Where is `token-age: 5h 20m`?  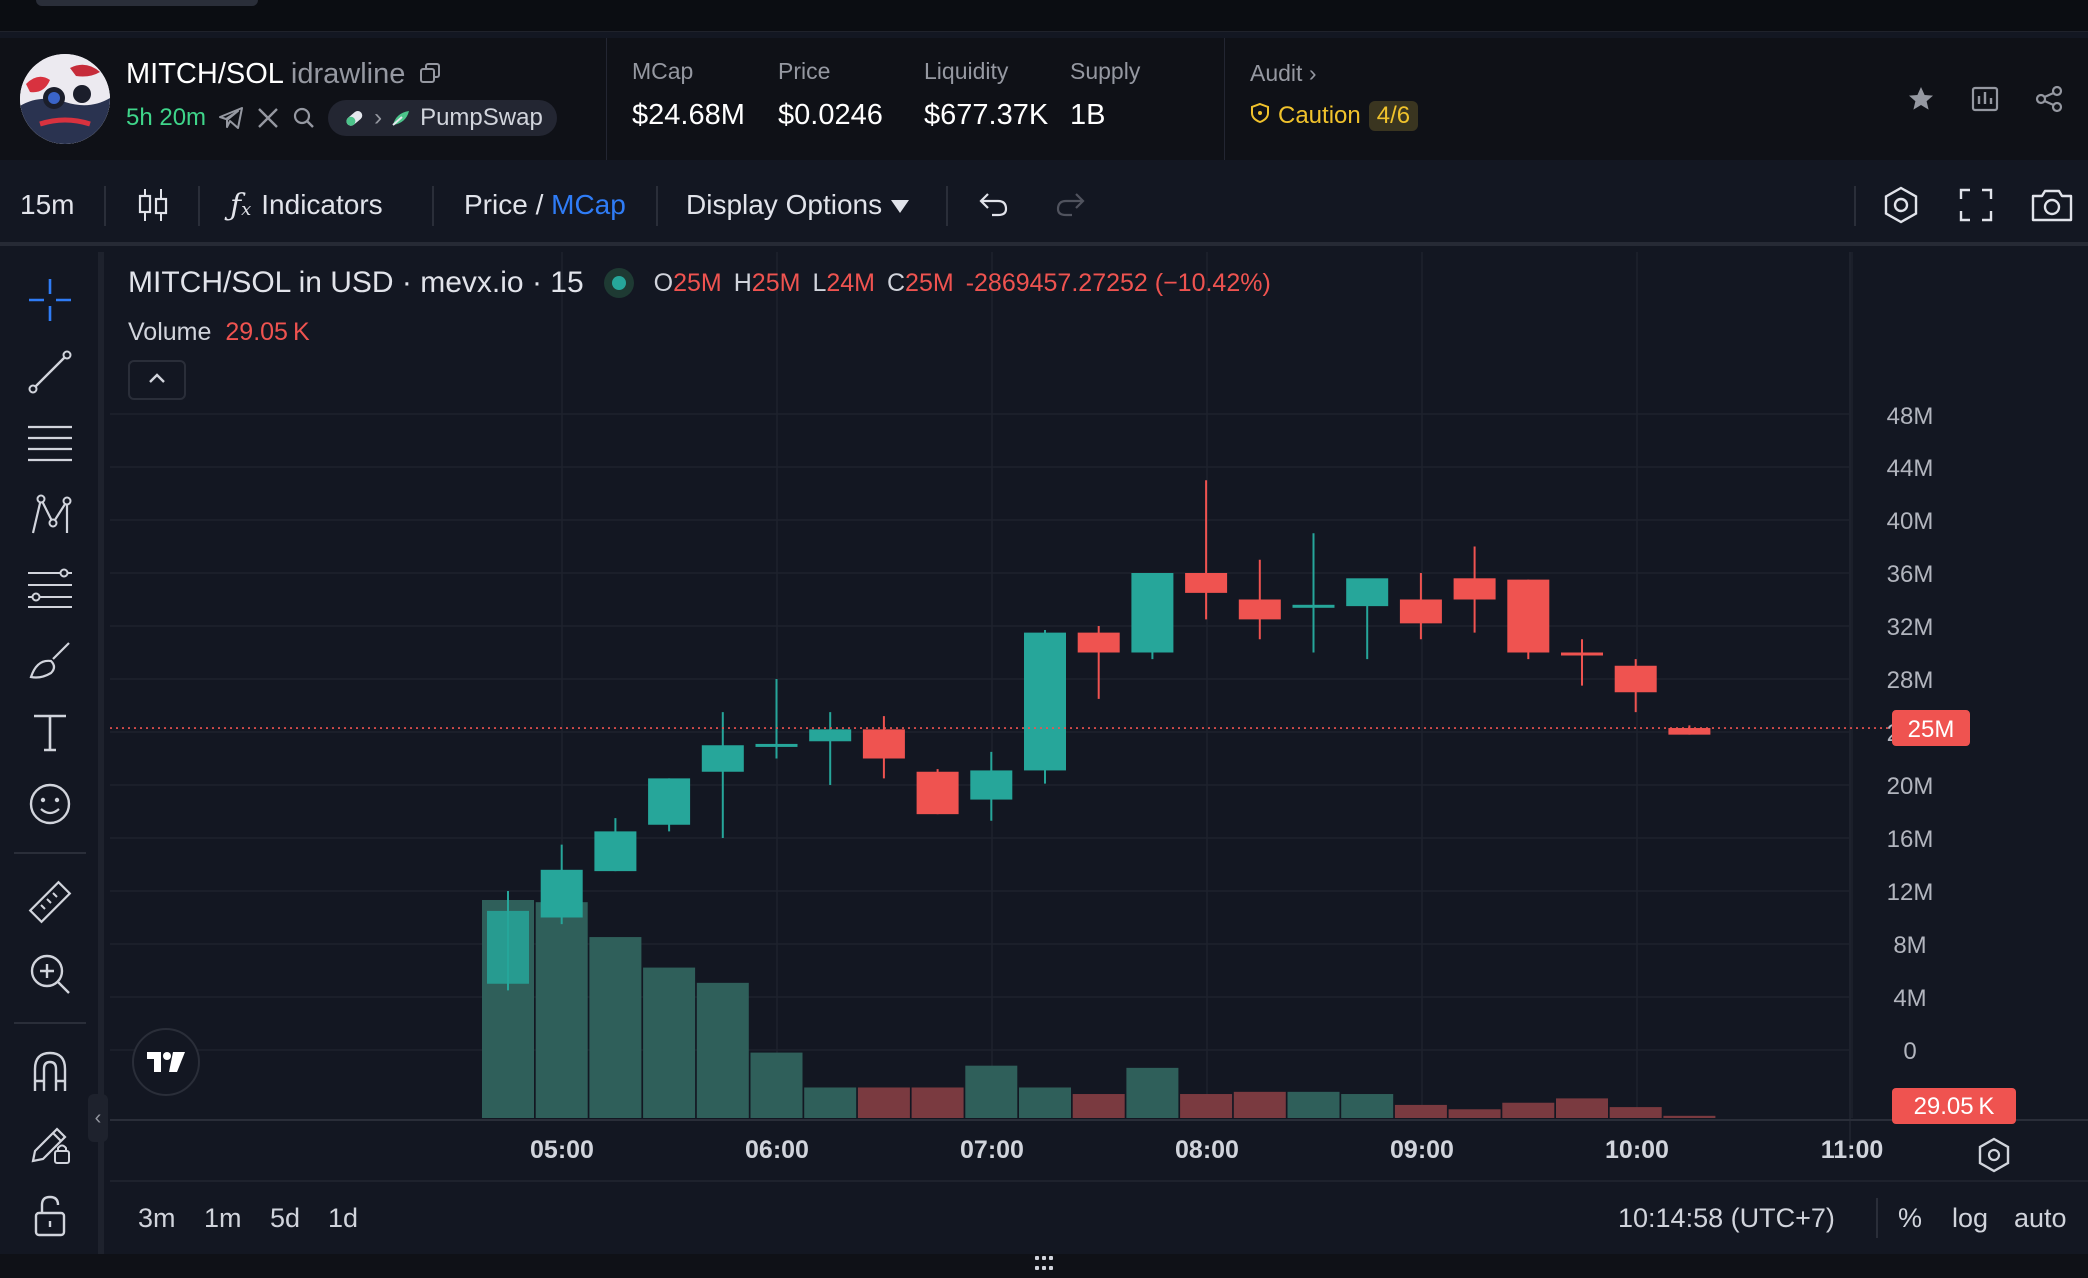
token-age: 5h 20m is located at coordinates (166, 117).